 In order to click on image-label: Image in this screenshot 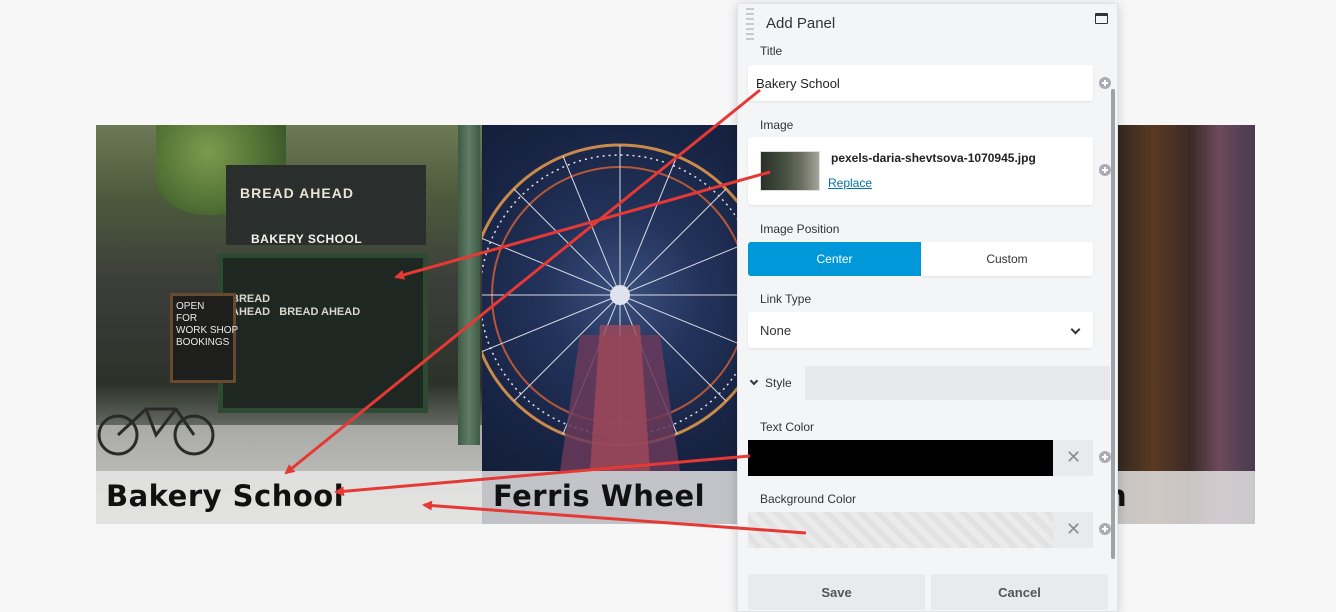, I will do `click(777, 125)`.